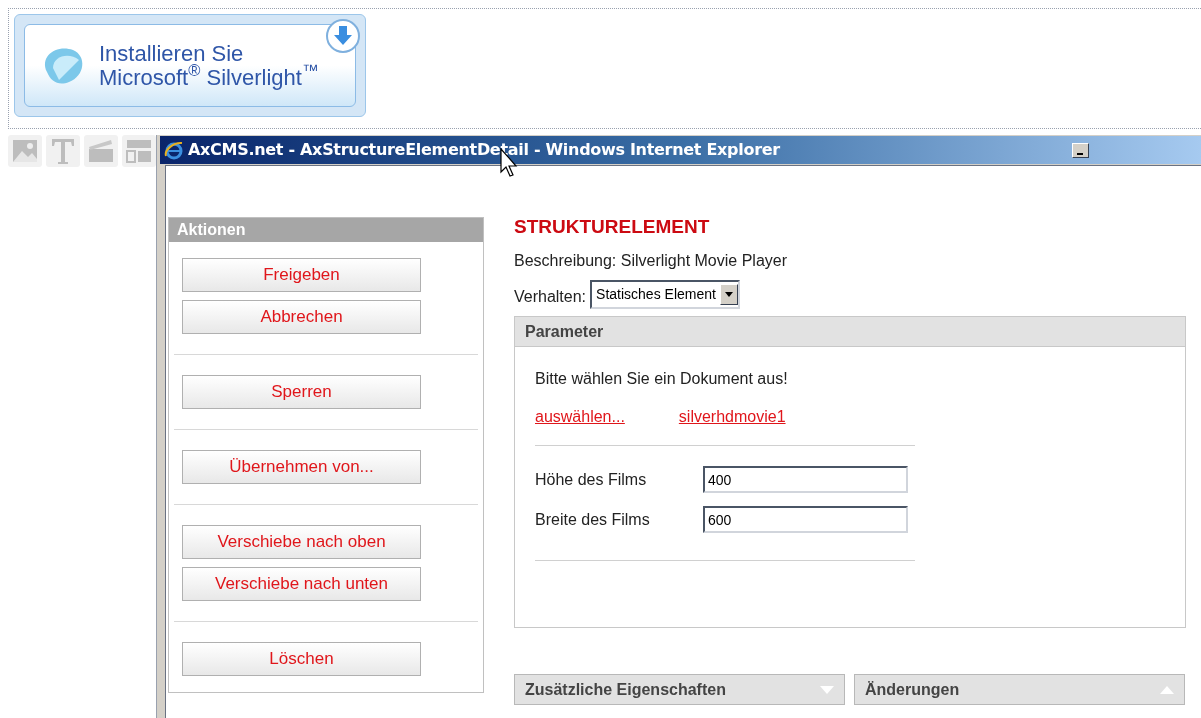 The height and width of the screenshot is (718, 1201). Describe the element at coordinates (174, 150) in the screenshot. I see `browser-logo-icon` at that location.